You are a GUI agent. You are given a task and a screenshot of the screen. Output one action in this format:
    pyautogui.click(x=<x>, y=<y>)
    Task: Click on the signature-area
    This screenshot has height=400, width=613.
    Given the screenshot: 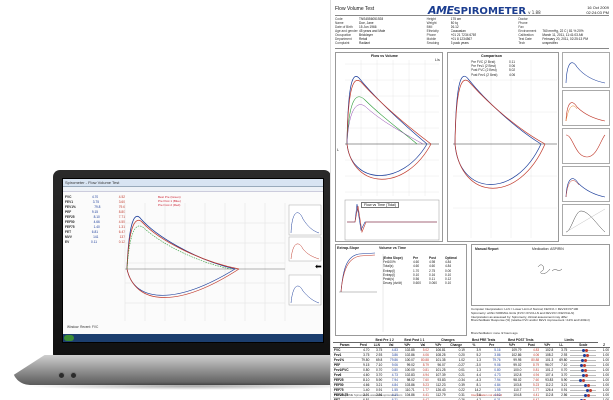 What is the action you would take?
    pyautogui.click(x=550, y=269)
    